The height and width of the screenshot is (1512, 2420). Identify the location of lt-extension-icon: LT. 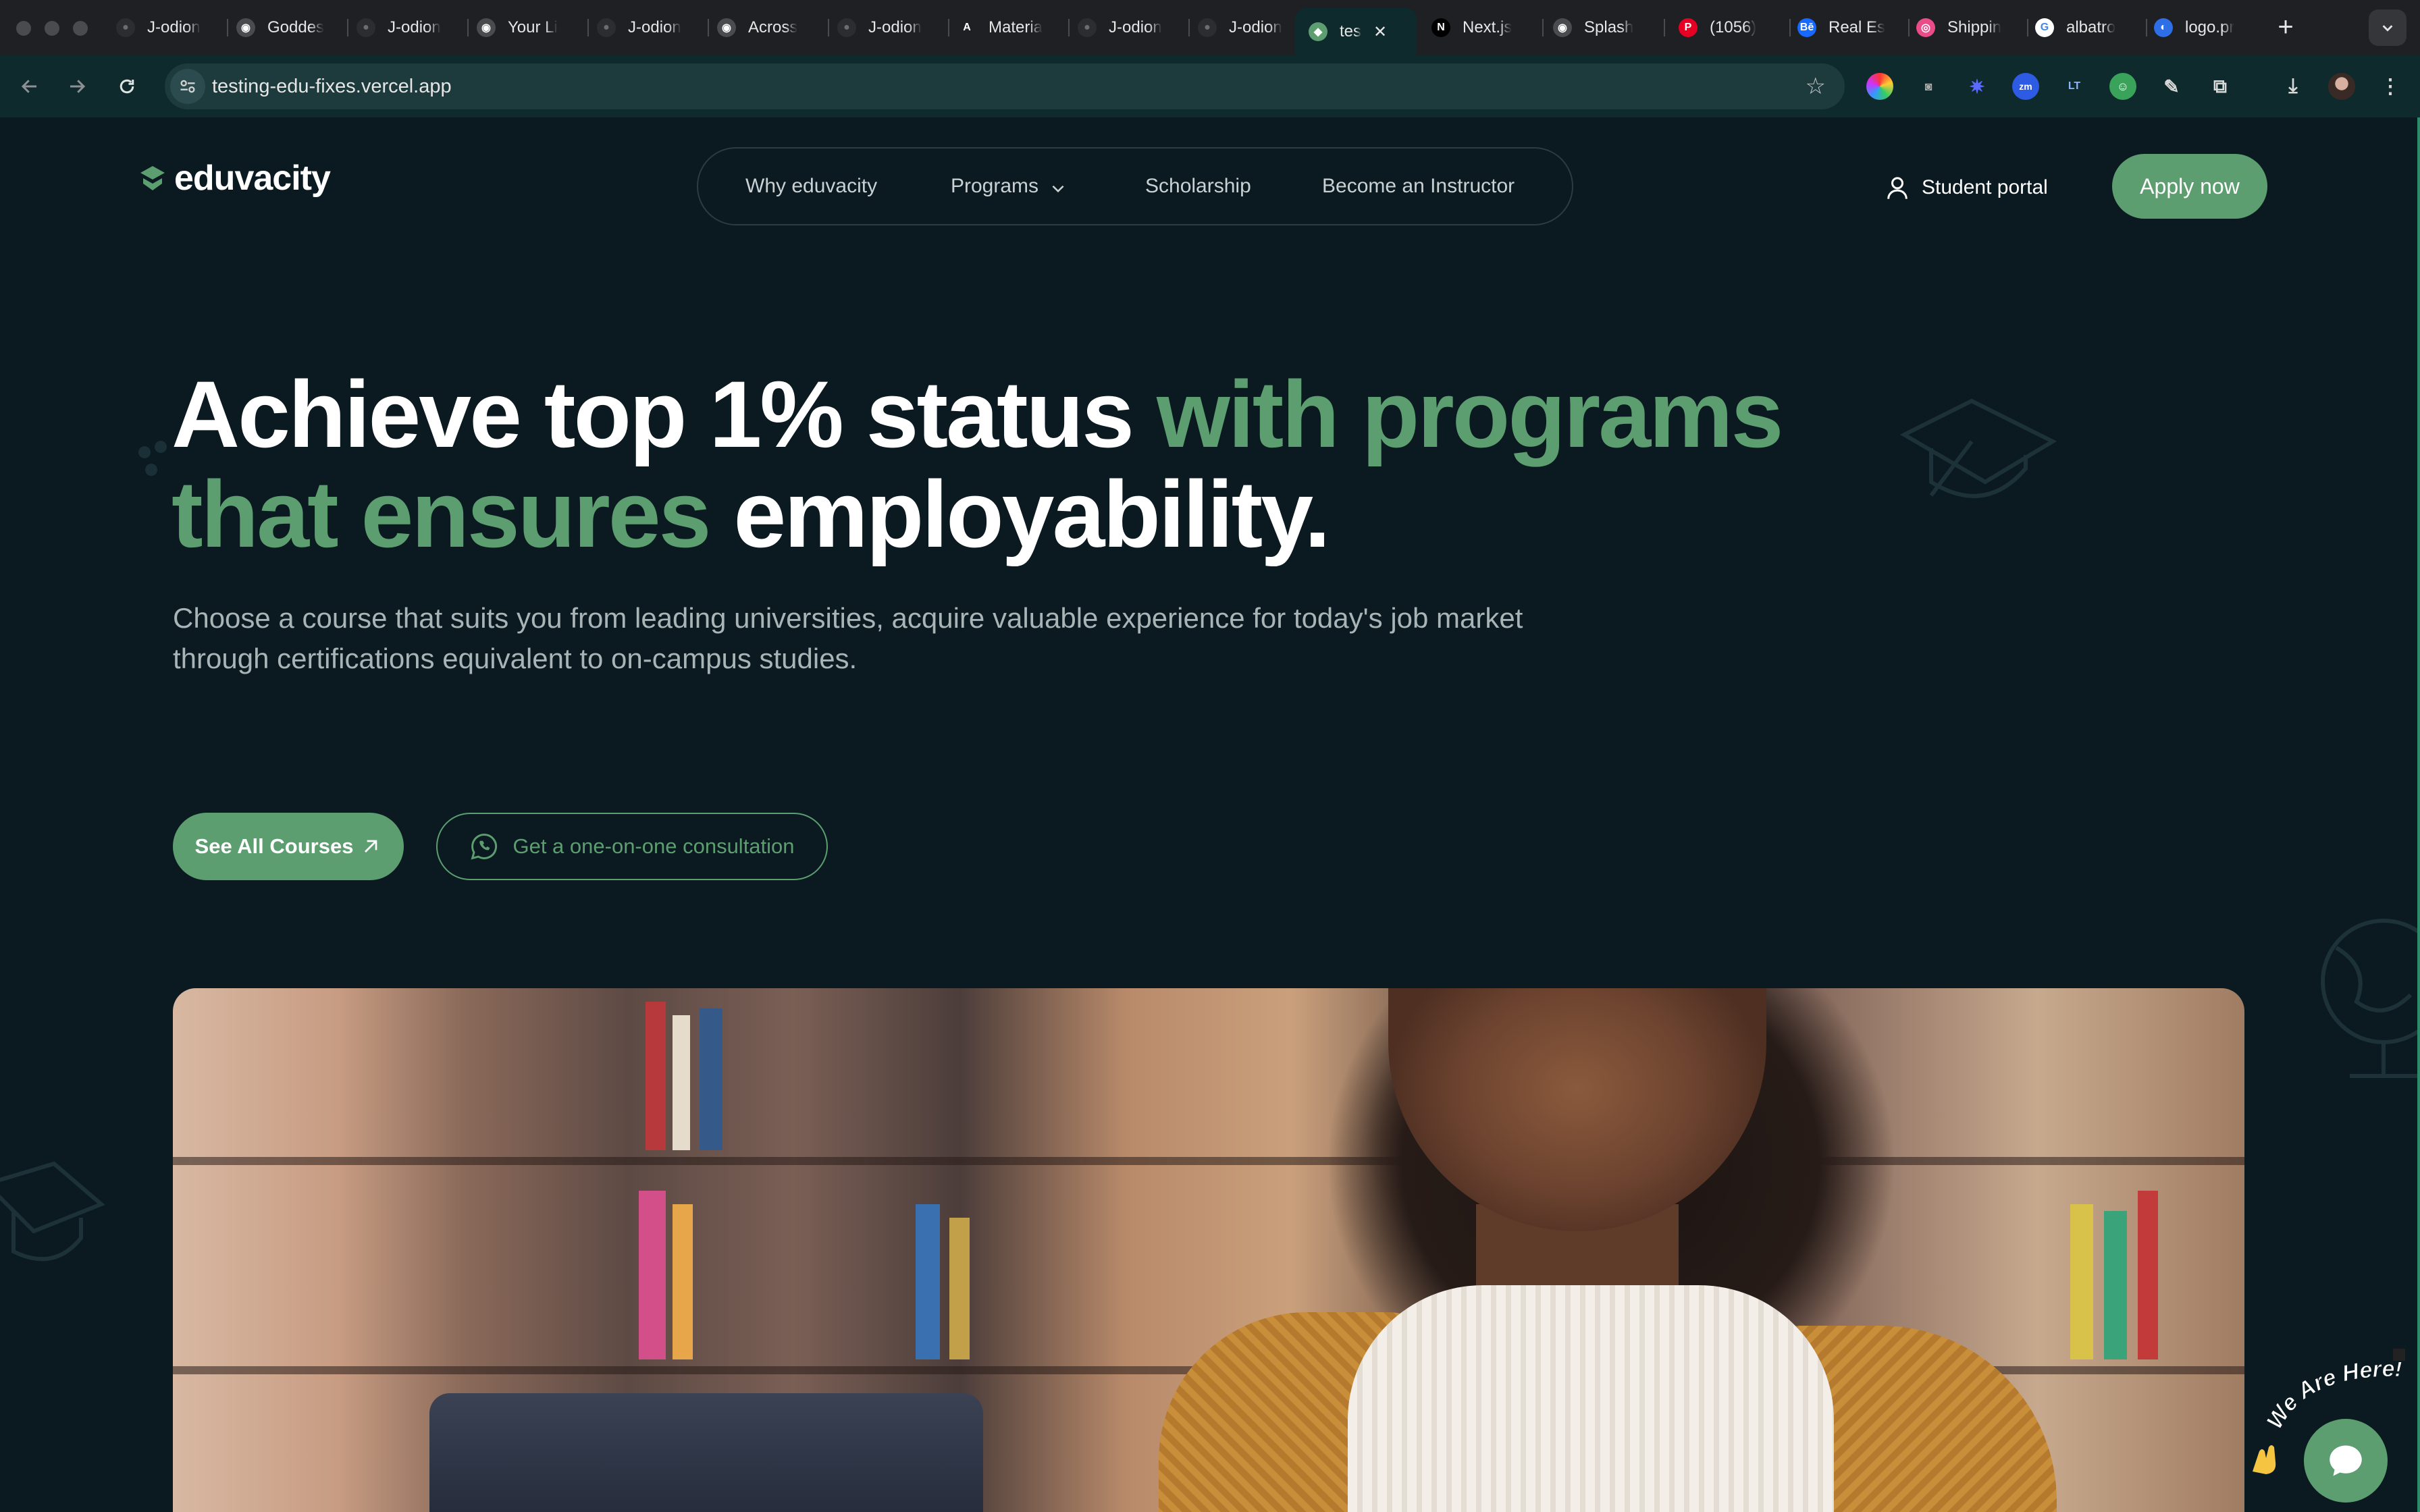
(2074, 87).